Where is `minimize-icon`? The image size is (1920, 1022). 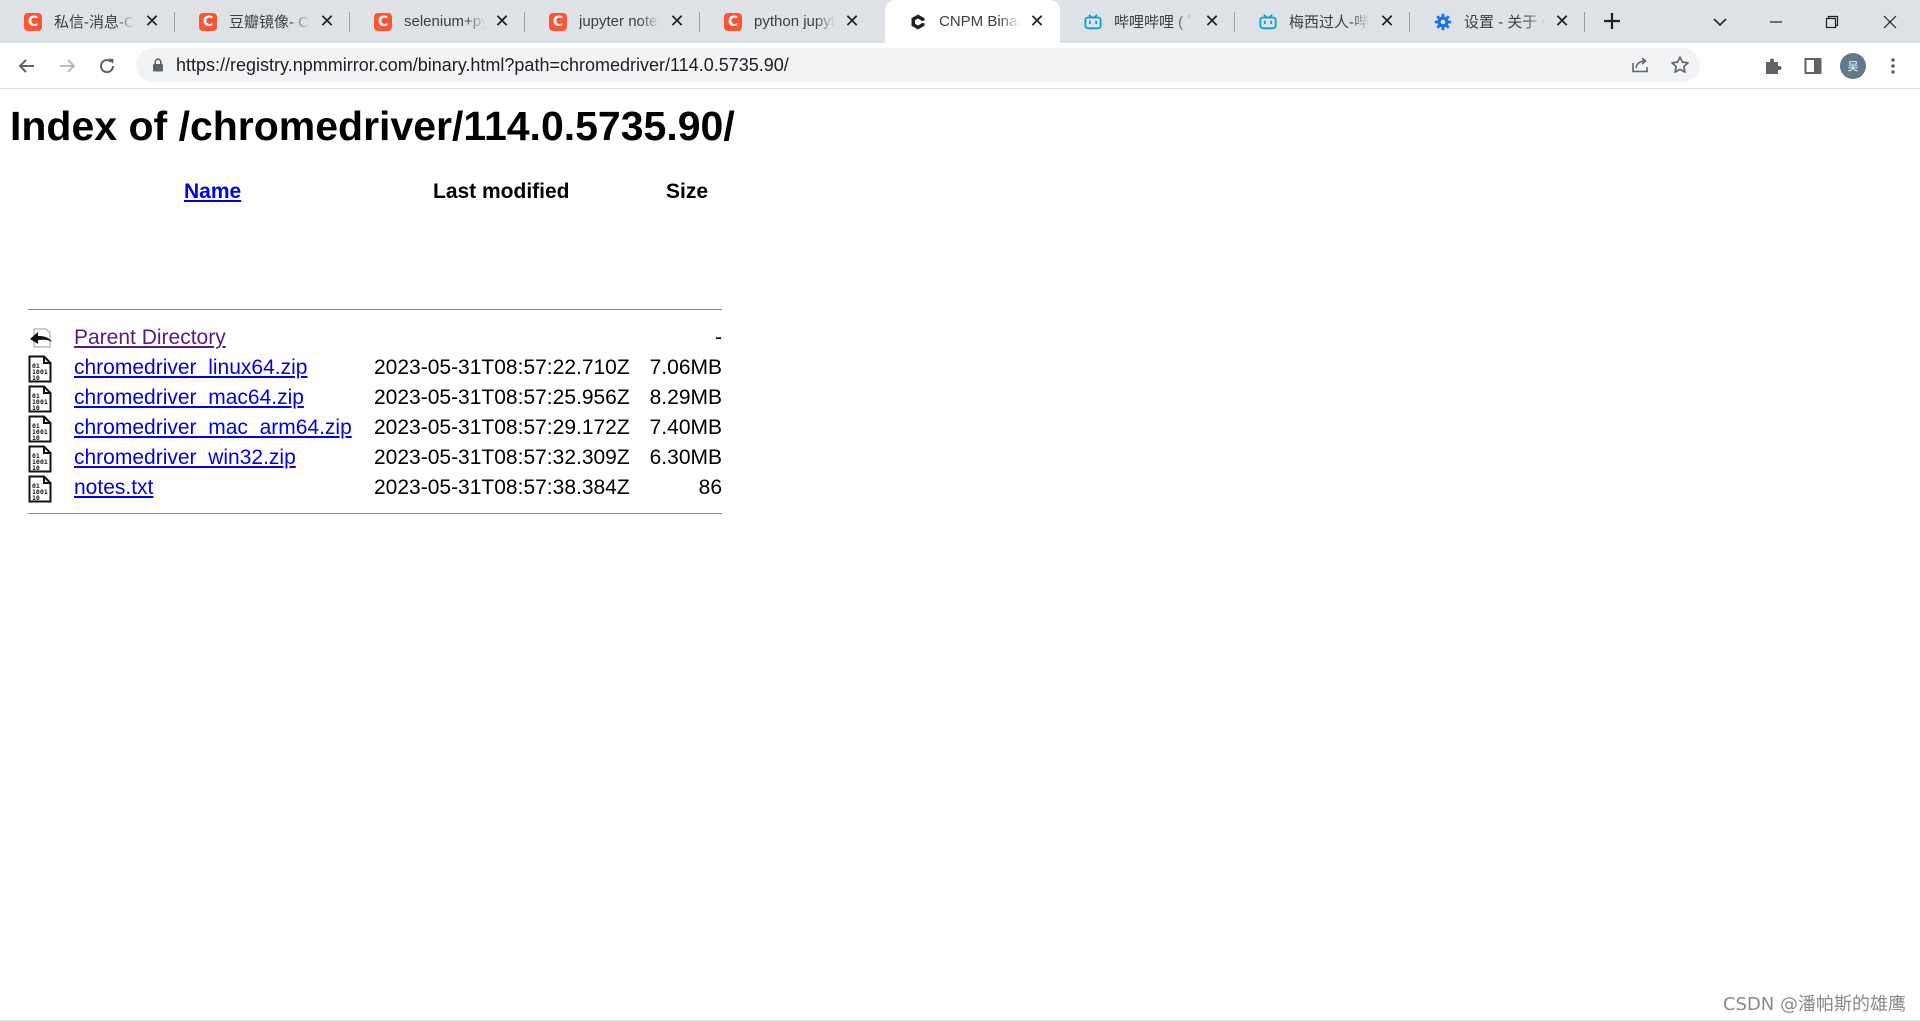 minimize-icon is located at coordinates (1776, 21).